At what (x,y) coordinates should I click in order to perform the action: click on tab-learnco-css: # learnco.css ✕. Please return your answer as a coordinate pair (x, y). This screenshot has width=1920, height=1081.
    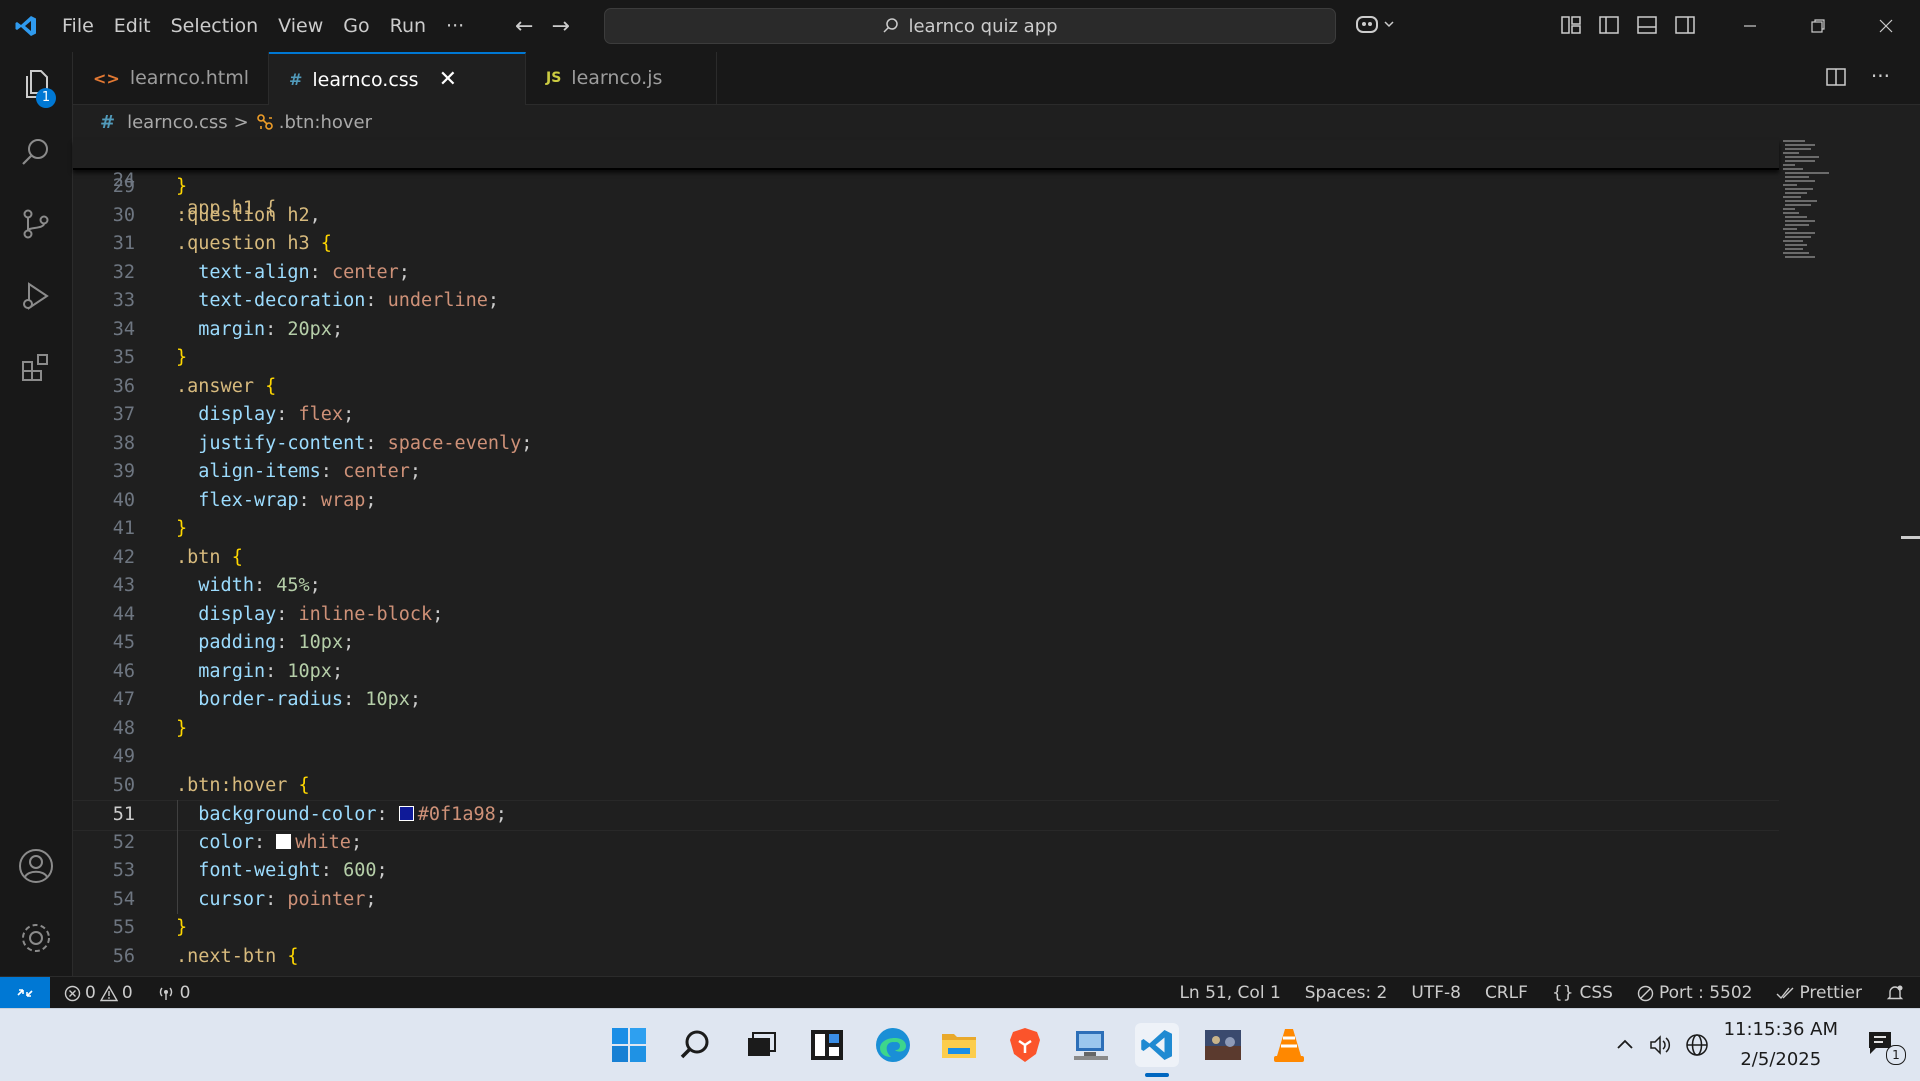
    Looking at the image, I should click on (397, 78).